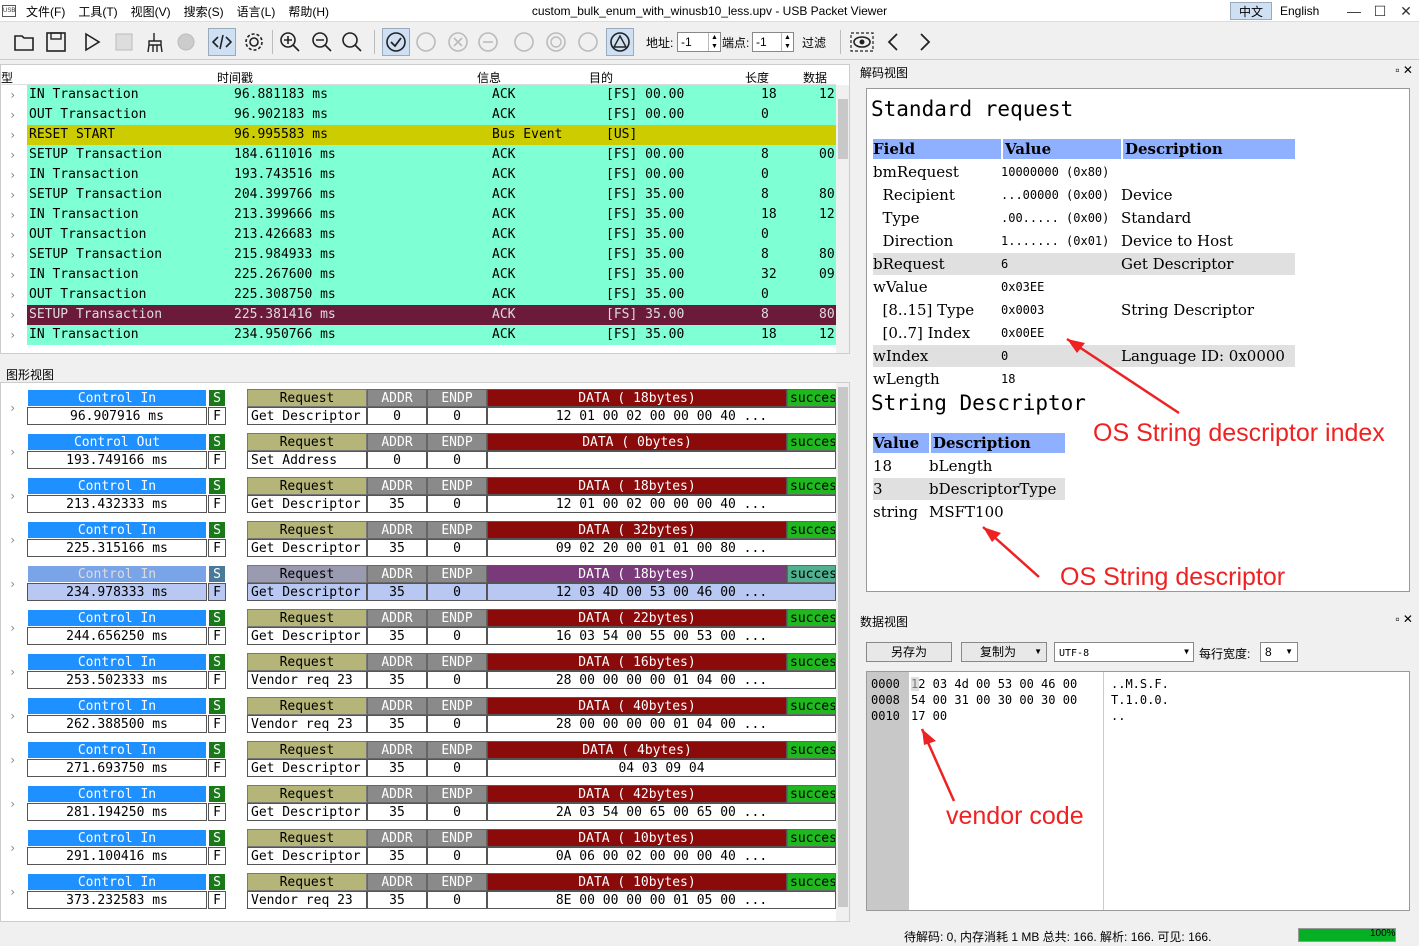  Describe the element at coordinates (45, 11) in the screenshot. I see `menu-item-0: 文件(F)` at that location.